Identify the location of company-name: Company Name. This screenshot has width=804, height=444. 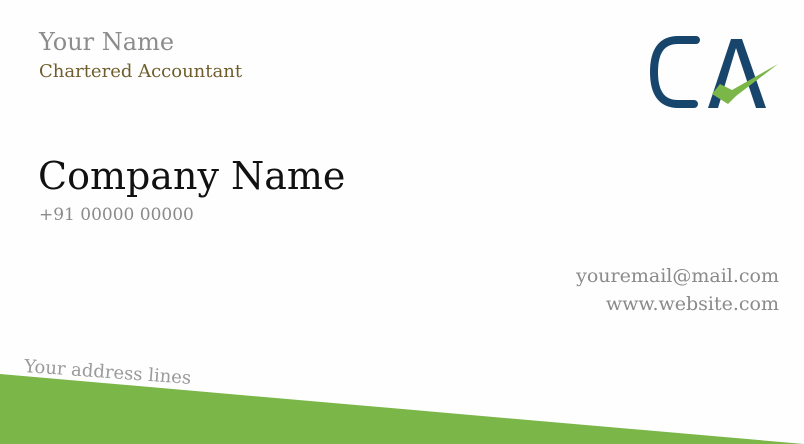
(192, 176).